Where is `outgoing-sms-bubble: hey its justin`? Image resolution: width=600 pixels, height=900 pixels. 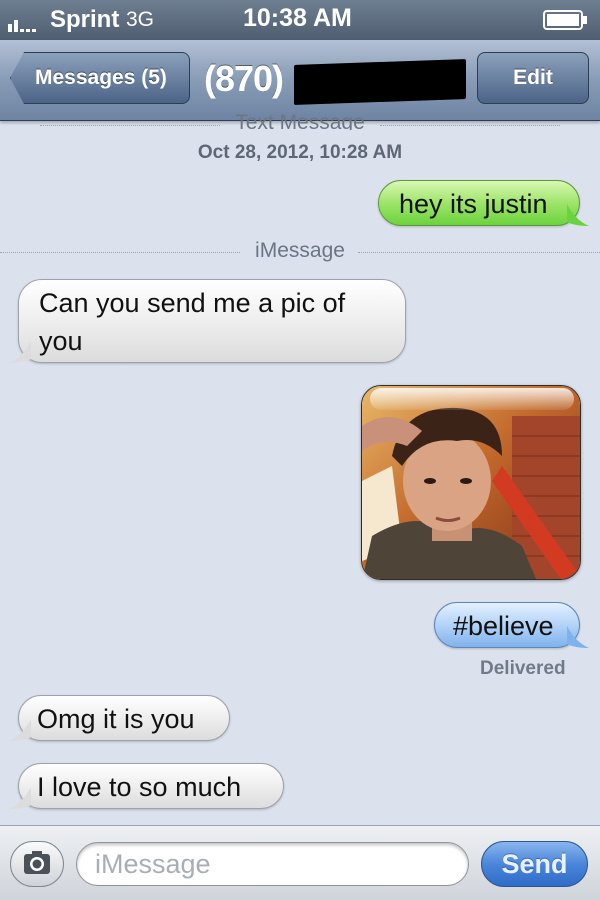
outgoing-sms-bubble: hey its justin is located at coordinates (483, 203).